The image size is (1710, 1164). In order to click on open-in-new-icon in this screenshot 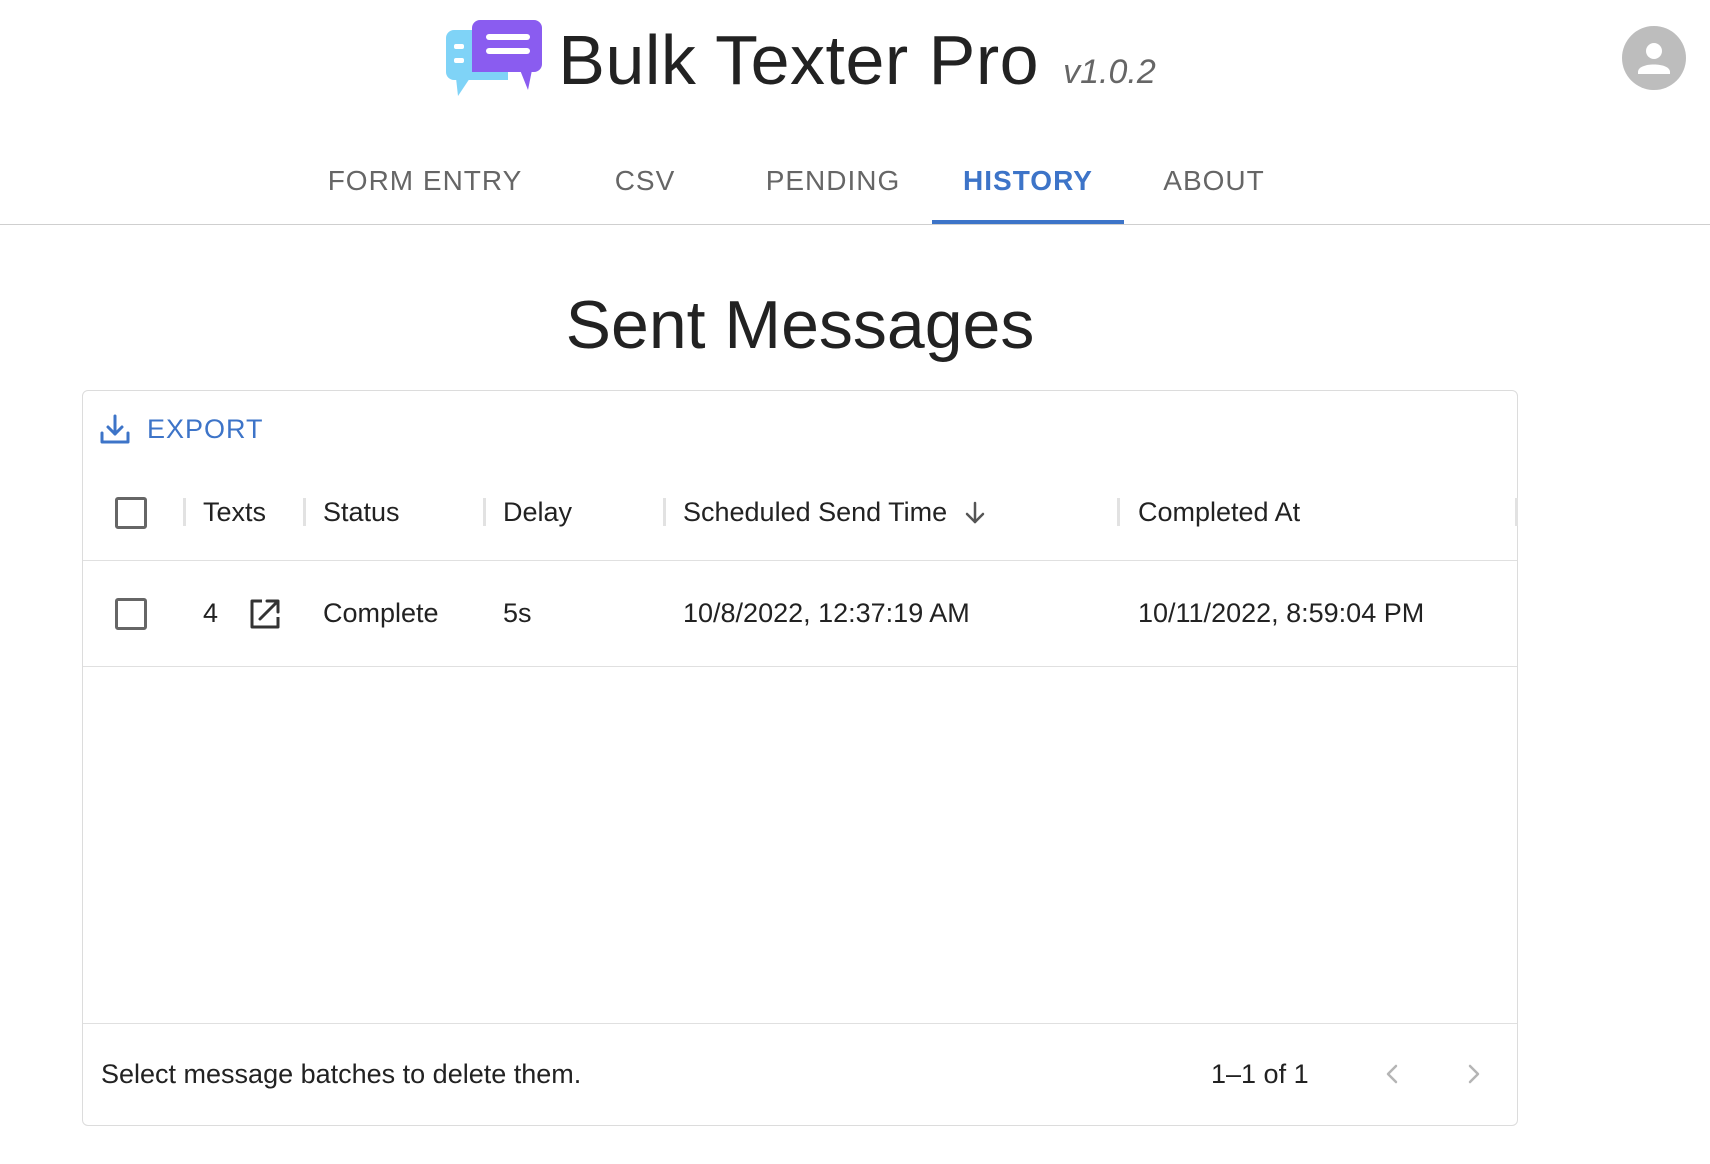, I will do `click(265, 613)`.